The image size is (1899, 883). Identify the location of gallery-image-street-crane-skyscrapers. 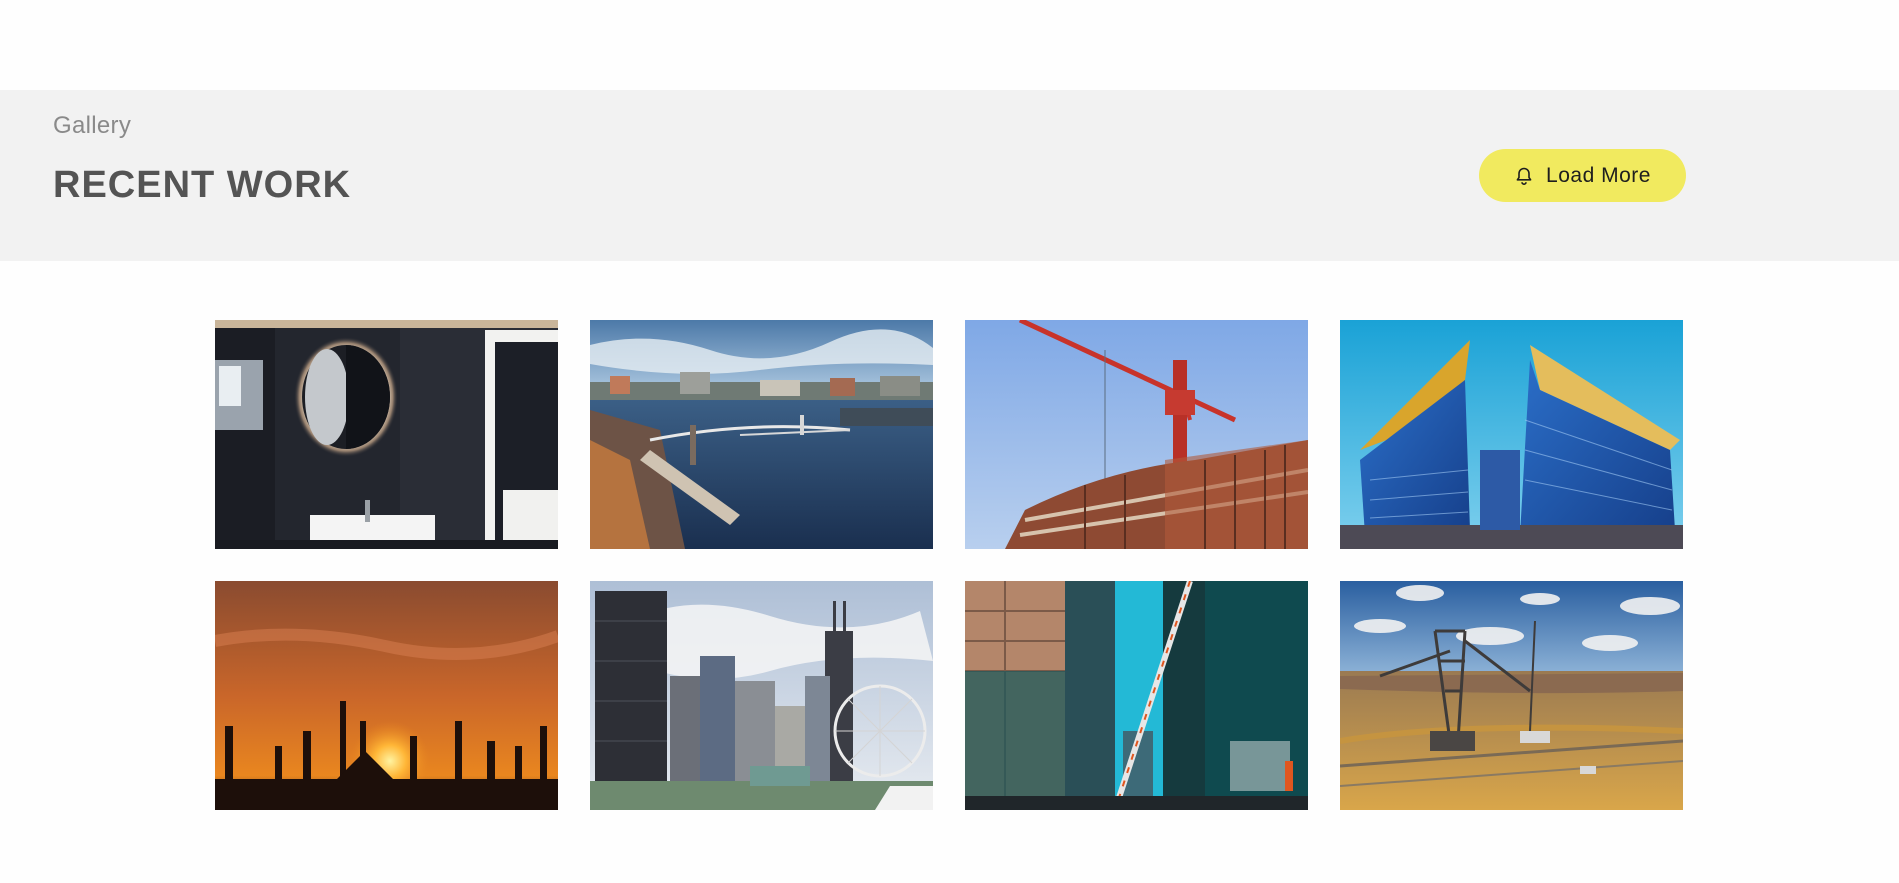
(1136, 695).